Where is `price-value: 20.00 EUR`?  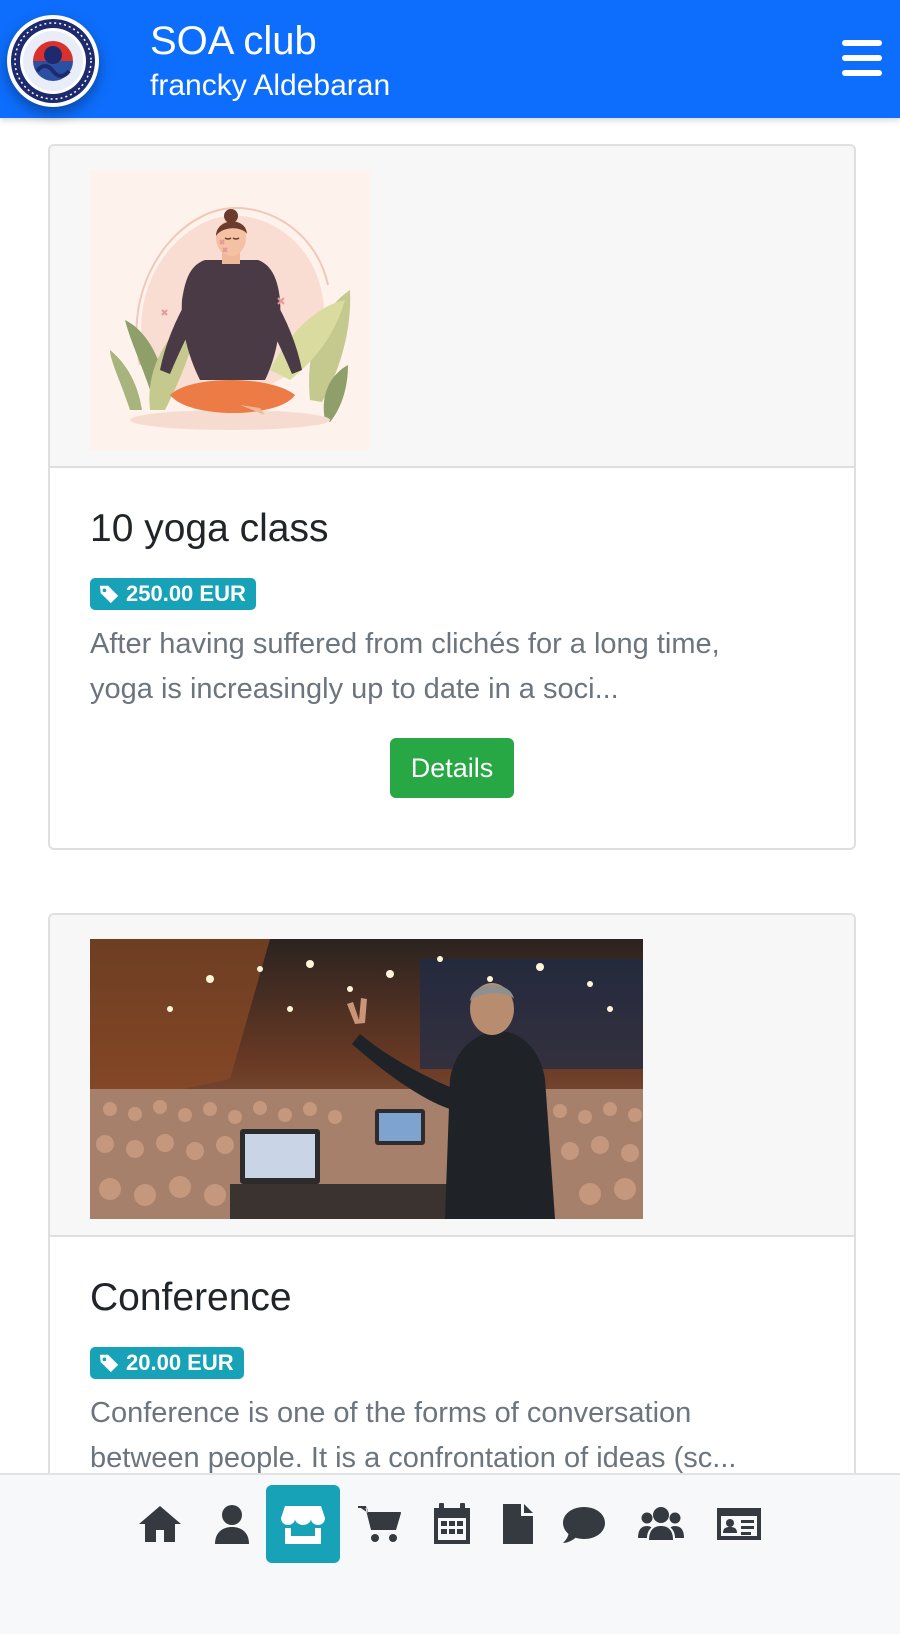
price-value: 20.00 EUR is located at coordinates (180, 1362).